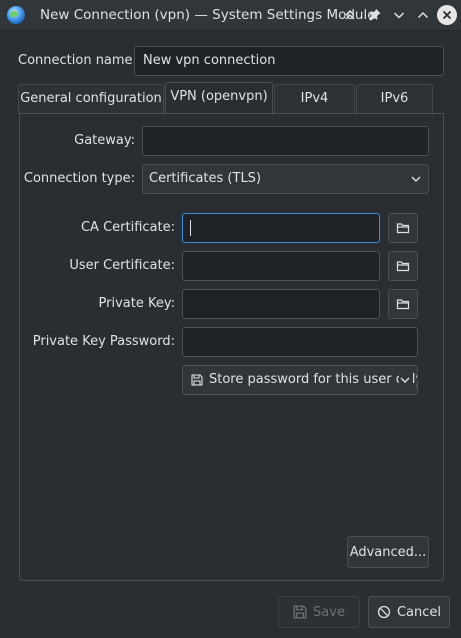  I want to click on connection-type-label: Connection type:, so click(79, 178).